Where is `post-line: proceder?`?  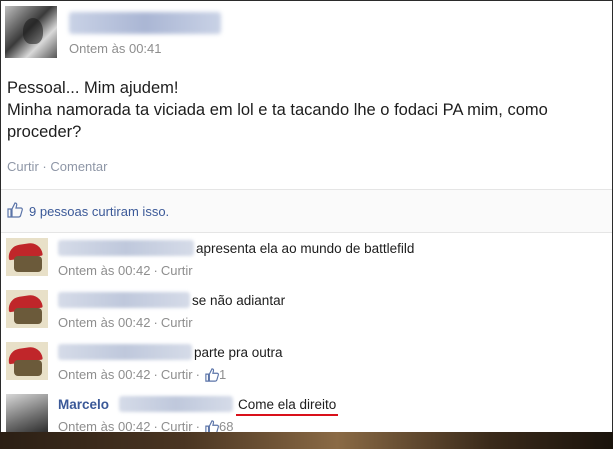
post-line: proceder? is located at coordinates (44, 132).